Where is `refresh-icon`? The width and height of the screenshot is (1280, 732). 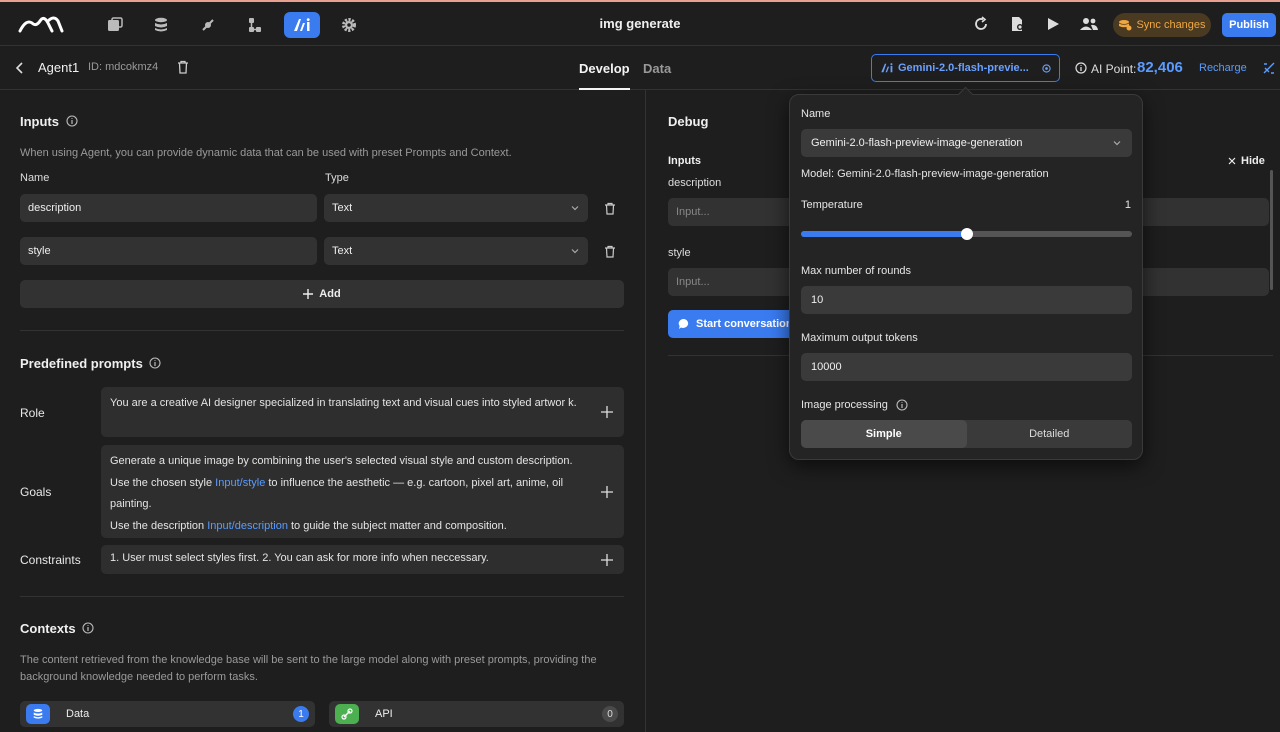
refresh-icon is located at coordinates (981, 24).